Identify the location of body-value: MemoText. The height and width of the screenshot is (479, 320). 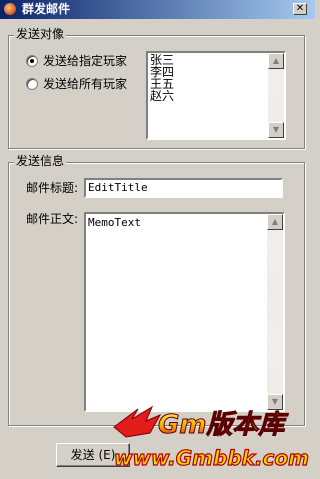
(114, 222).